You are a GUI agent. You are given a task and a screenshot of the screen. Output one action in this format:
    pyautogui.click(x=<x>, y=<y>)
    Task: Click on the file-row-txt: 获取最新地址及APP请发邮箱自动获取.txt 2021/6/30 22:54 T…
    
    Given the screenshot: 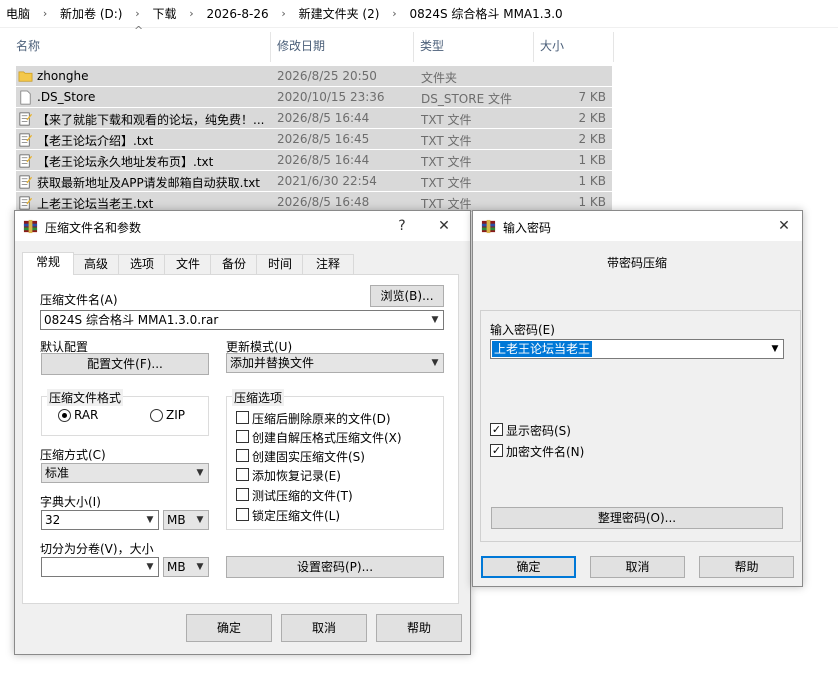 What is the action you would take?
    pyautogui.click(x=314, y=181)
    